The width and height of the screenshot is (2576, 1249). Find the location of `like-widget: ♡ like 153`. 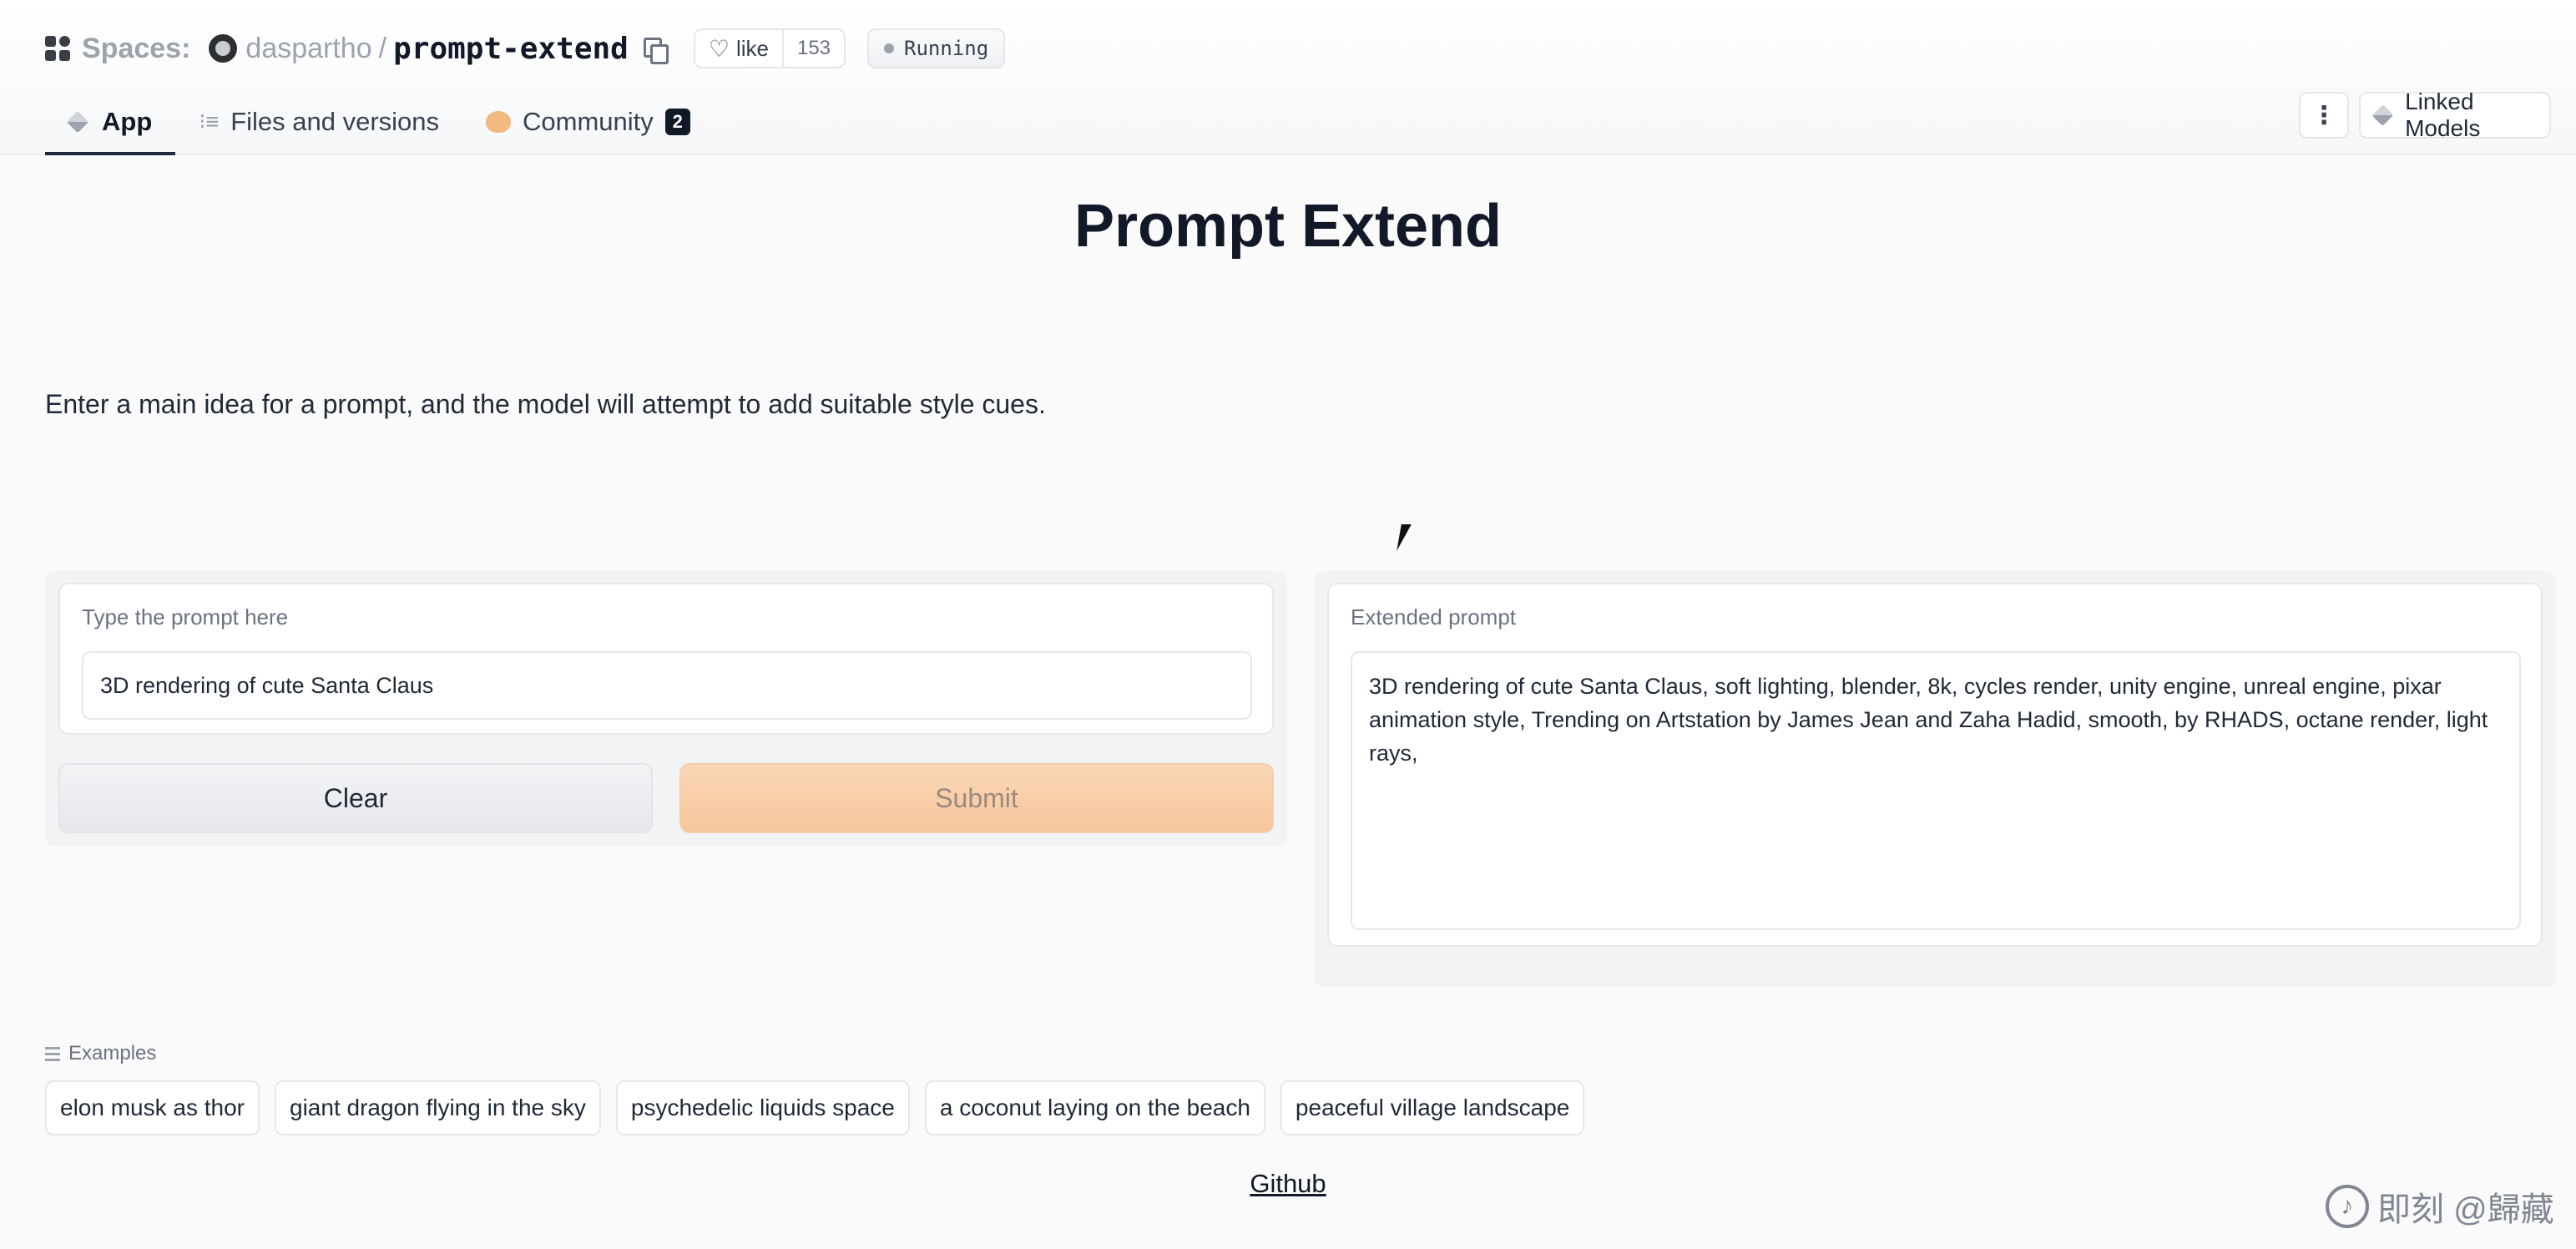

like-widget: ♡ like 153 is located at coordinates (769, 48).